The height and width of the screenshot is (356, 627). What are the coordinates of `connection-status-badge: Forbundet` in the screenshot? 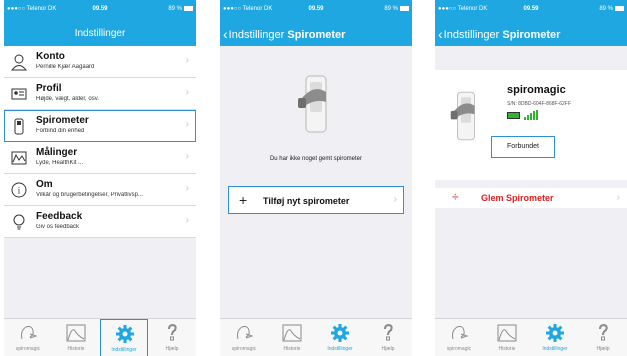 It's located at (523, 147).